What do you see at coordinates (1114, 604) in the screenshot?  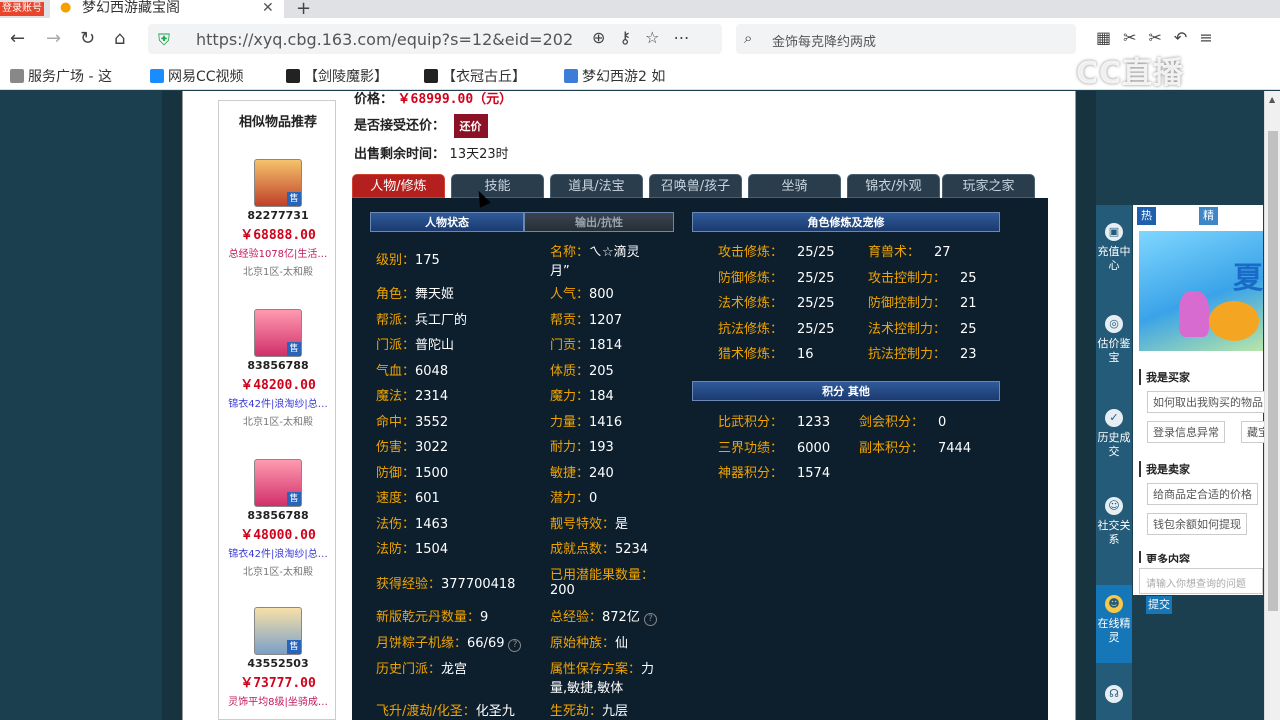 I see `sprite-icon: ☻` at bounding box center [1114, 604].